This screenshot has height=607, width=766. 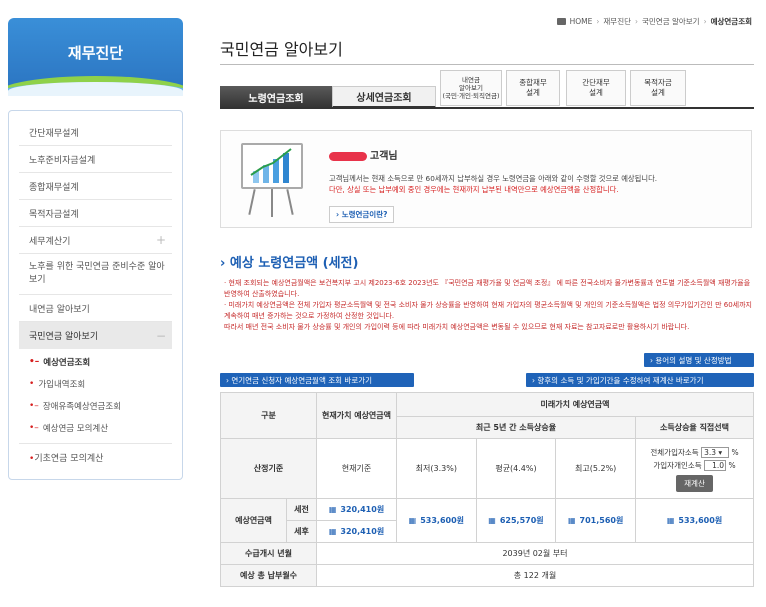 I want to click on collapse-icon: −, so click(x=164, y=336).